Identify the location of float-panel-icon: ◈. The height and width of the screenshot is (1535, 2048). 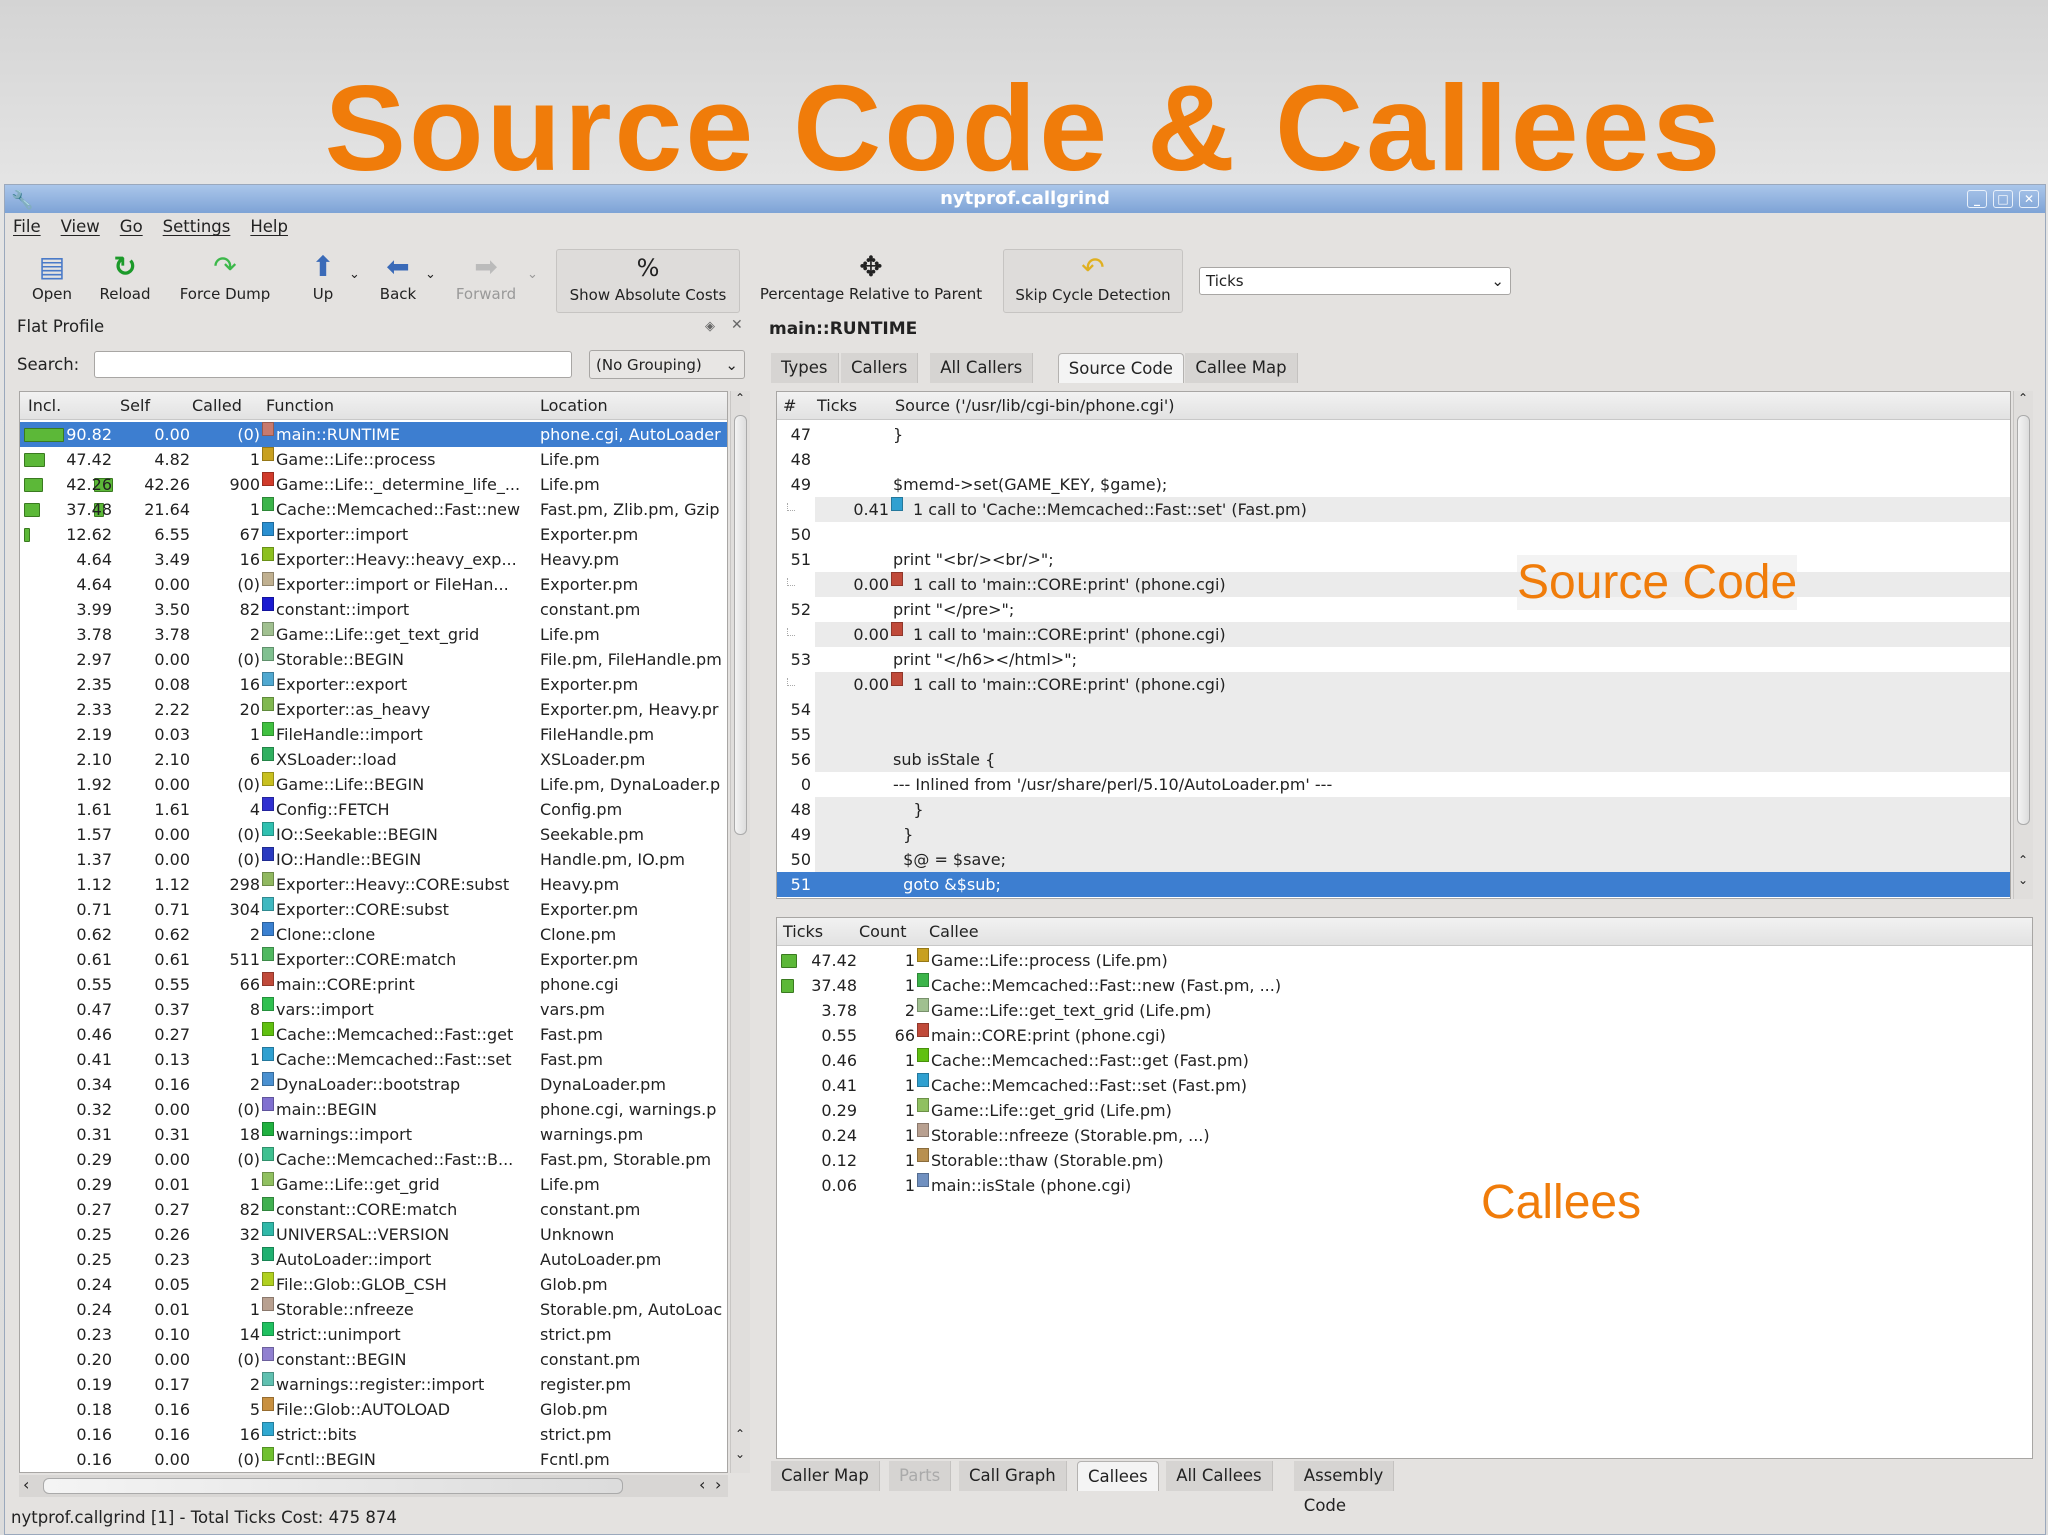
(710, 326).